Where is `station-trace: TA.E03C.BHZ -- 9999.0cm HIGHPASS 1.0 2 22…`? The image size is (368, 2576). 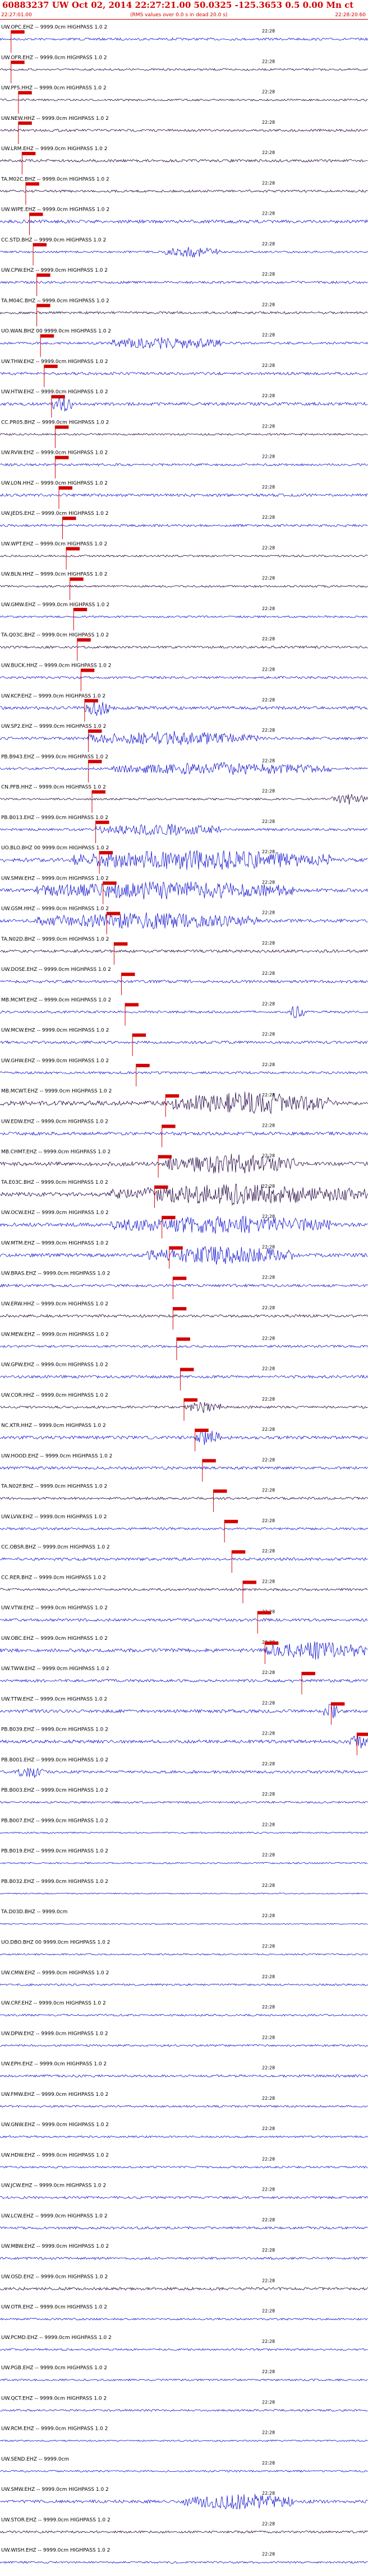 station-trace: TA.E03C.BHZ -- 9999.0cm HIGHPASS 1.0 2 22… is located at coordinates (184, 1194).